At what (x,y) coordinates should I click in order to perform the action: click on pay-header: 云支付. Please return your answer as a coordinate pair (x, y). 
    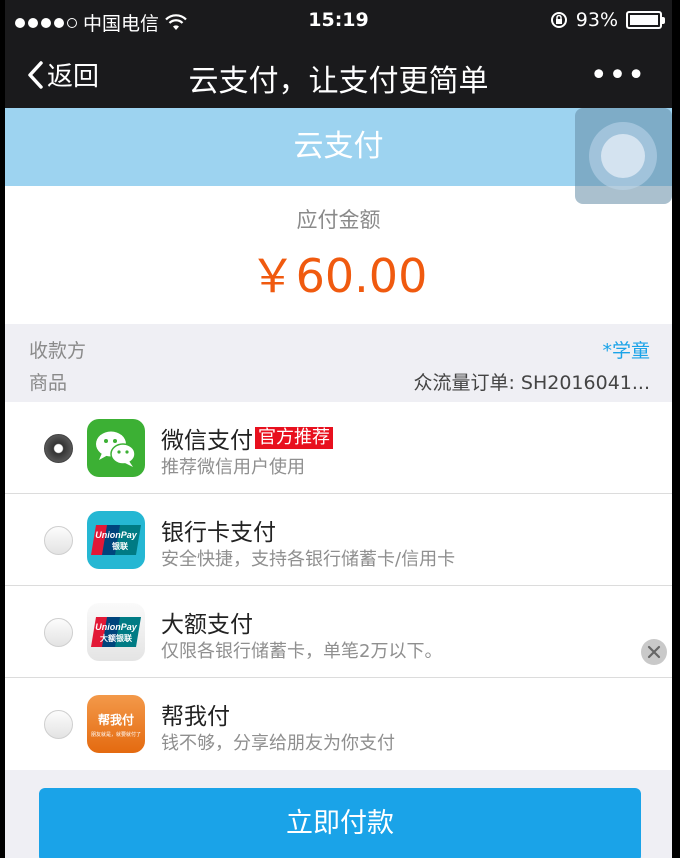
    Looking at the image, I should click on (338, 147).